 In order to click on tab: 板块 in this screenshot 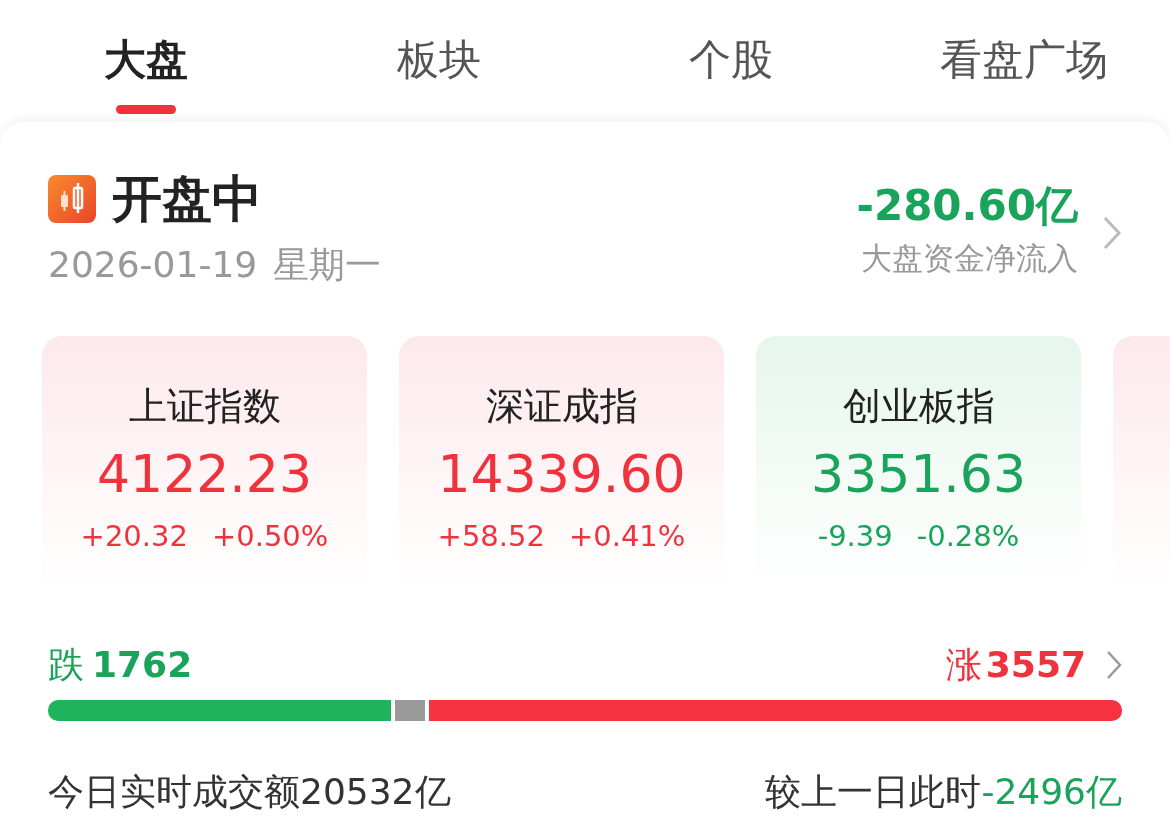, I will do `click(438, 73)`.